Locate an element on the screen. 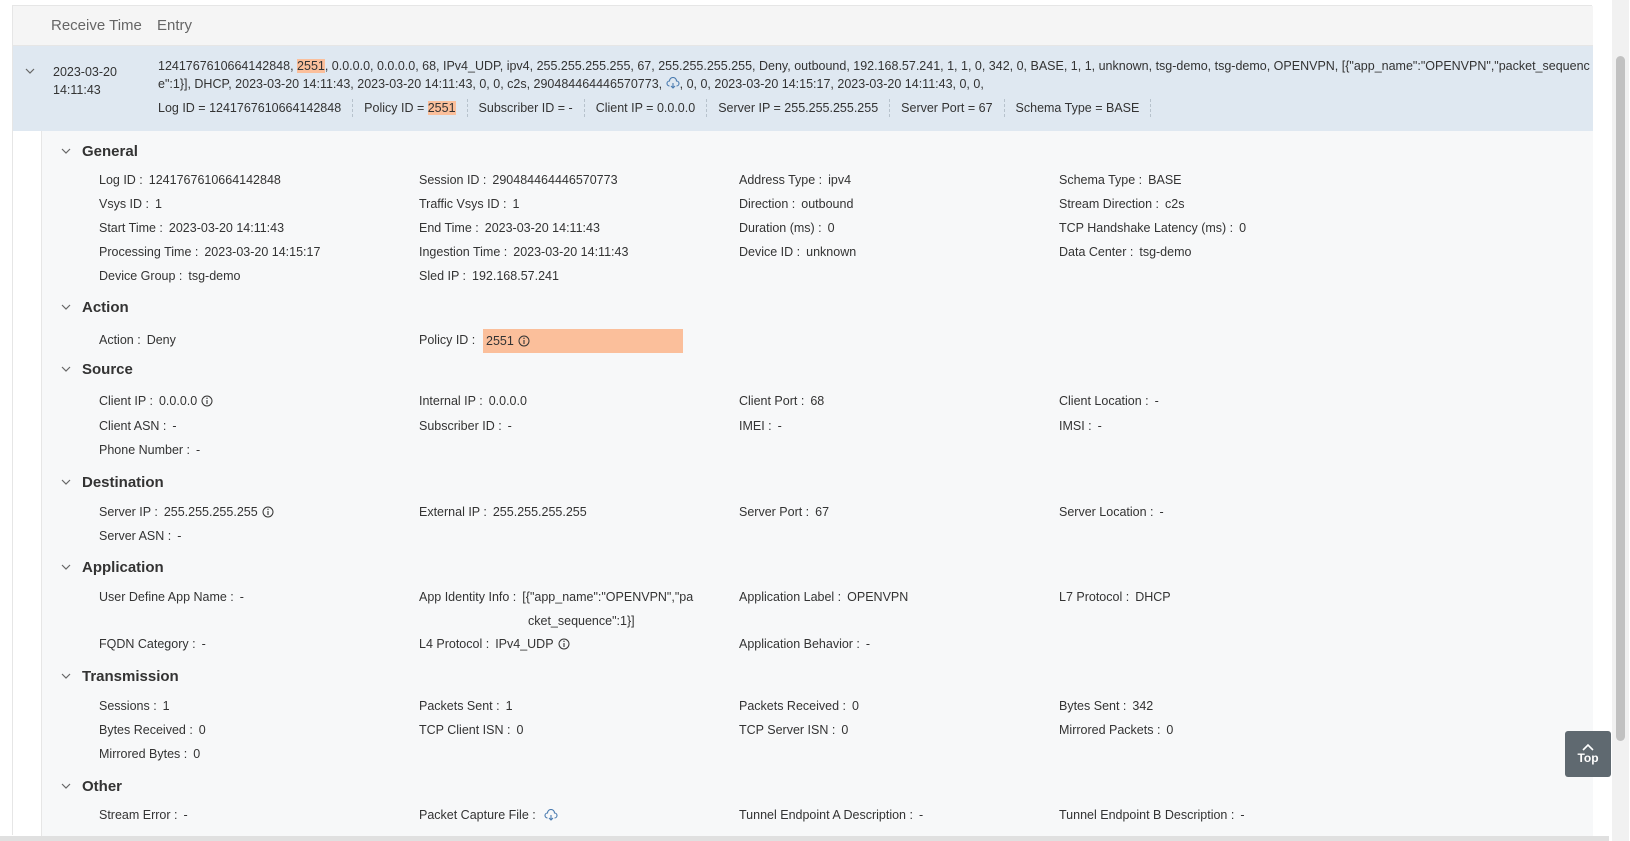 This screenshot has height=841, width=1630. pill-schema-type: Schema Type = BASE is located at coordinates (1078, 108).